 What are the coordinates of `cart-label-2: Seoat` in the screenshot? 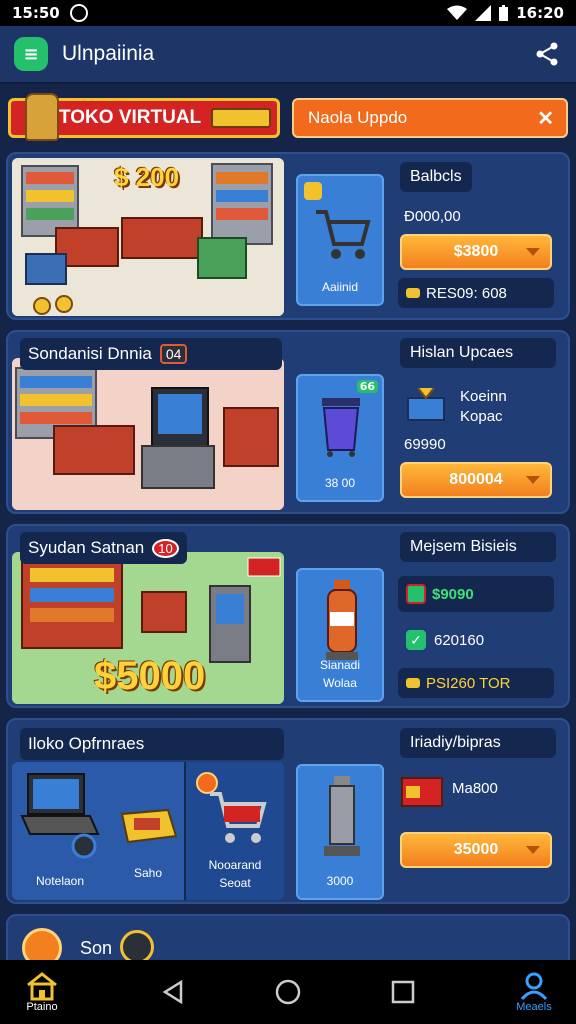 It's located at (235, 883).